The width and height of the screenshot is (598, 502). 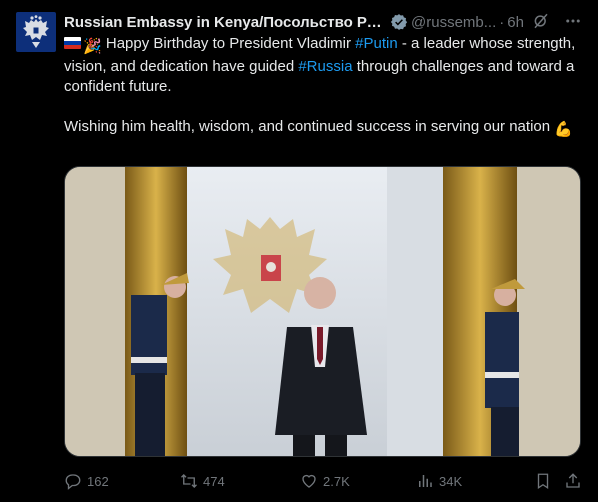 I want to click on like-count: 2.7K, so click(x=336, y=481).